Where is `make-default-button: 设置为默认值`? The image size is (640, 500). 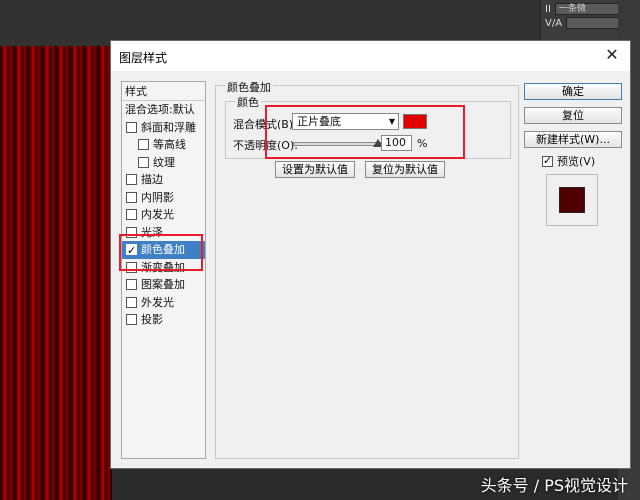 make-default-button: 设置为默认值 is located at coordinates (315, 169).